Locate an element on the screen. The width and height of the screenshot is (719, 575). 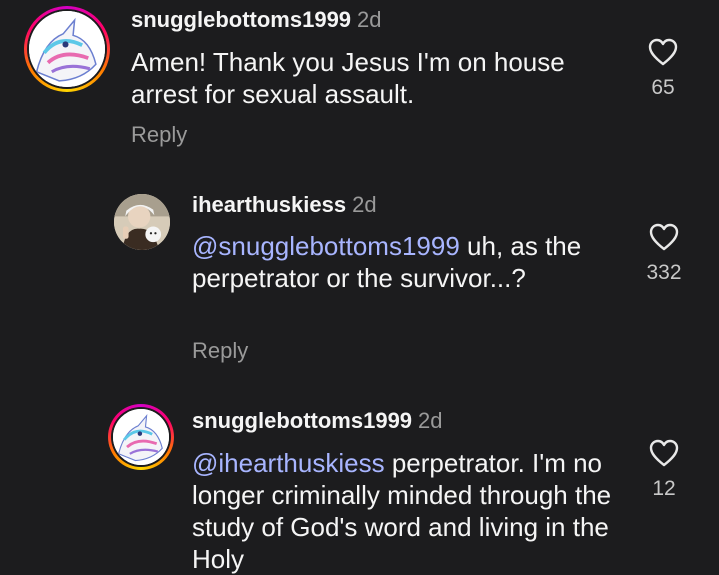
photo-avatar-icon is located at coordinates (142, 222).